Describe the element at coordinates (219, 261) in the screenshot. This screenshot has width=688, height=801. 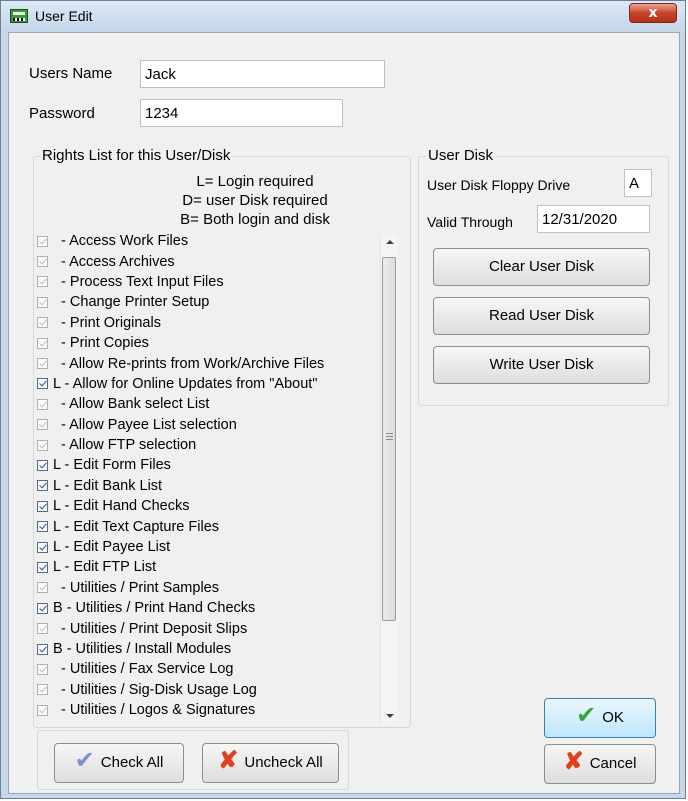
I see `rights-list-item: - Access Archives` at that location.